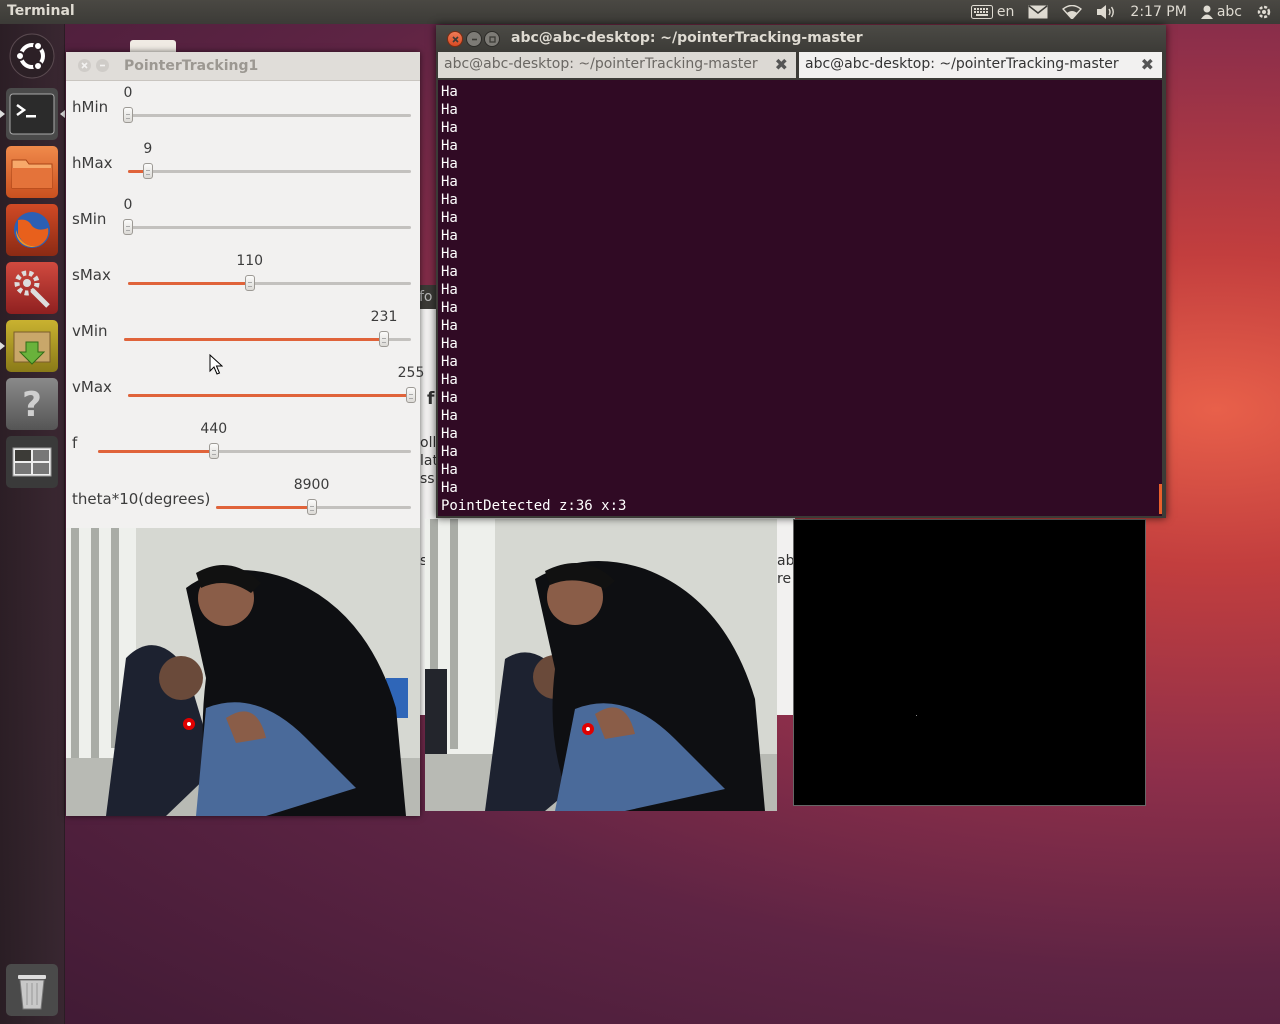 The image size is (1280, 1024). I want to click on trash-icon, so click(32, 992).